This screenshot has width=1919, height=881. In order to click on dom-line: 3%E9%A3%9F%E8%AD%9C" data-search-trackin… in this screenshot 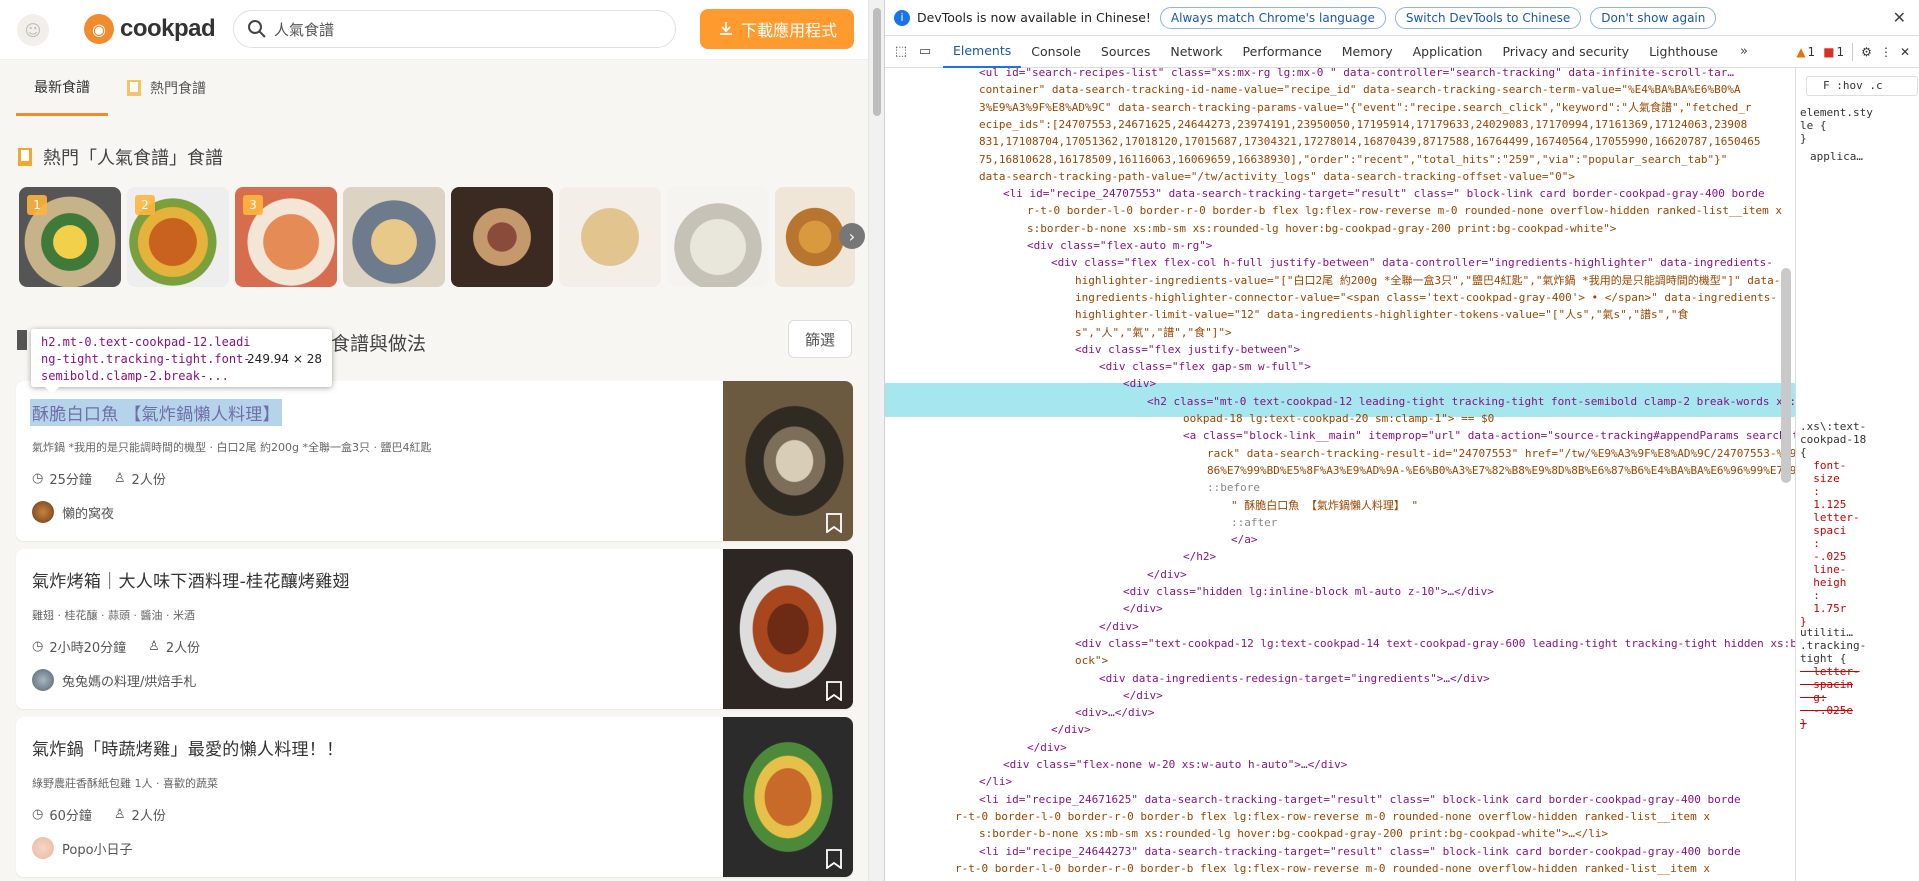, I will do `click(1365, 107)`.